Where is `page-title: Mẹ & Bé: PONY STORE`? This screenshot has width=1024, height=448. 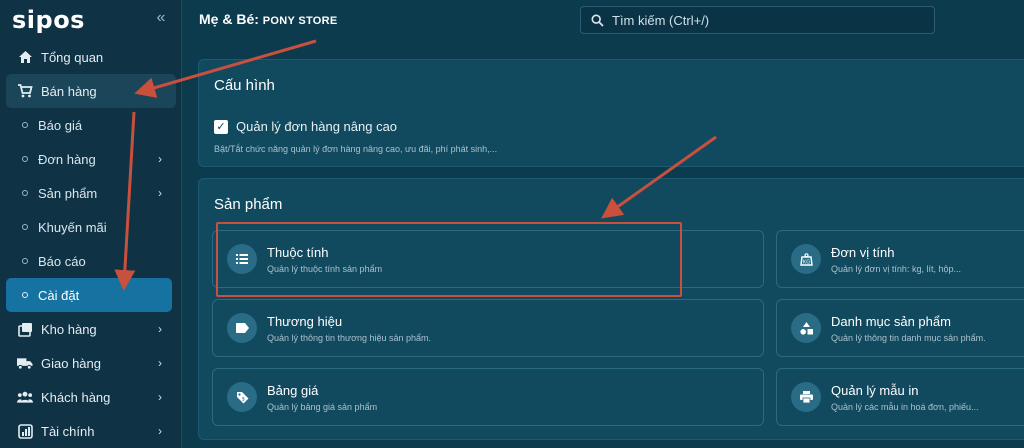
page-title: Mẹ & Bé: PONY STORE is located at coordinates (268, 19).